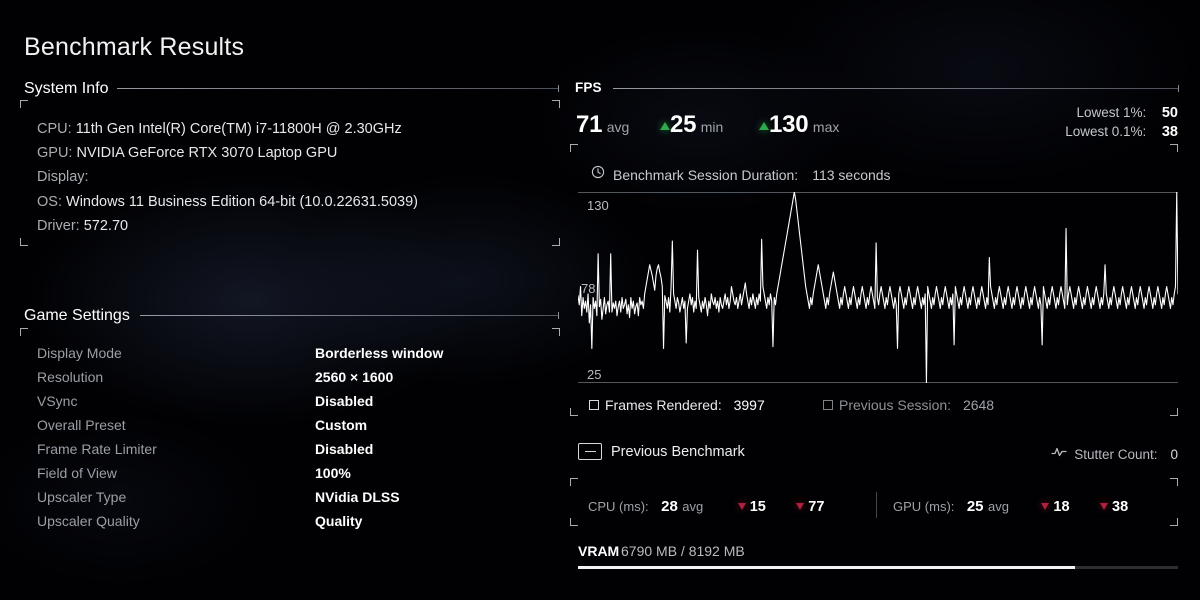 This screenshot has width=1200, height=600. What do you see at coordinates (599, 551) in the screenshot?
I see `vram-title: VRAM` at bounding box center [599, 551].